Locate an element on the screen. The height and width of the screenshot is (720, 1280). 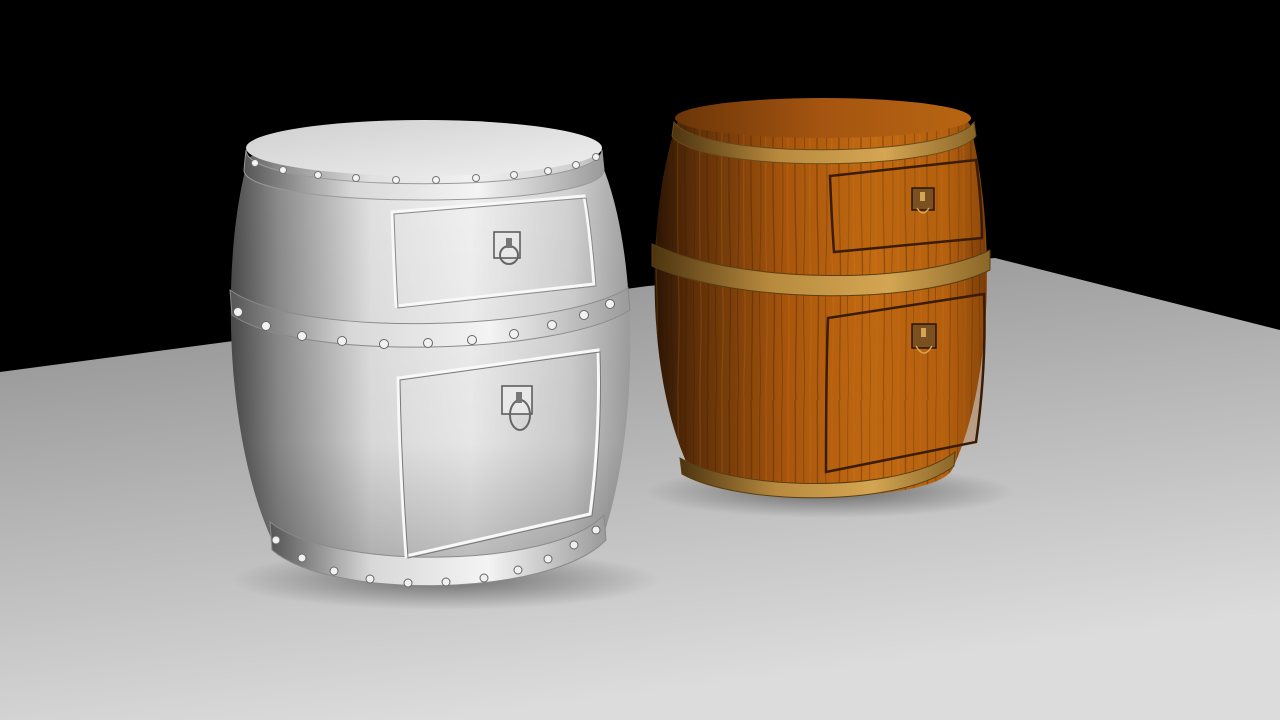
wood-upper-drawer-handle-icon is located at coordinates (923, 200).